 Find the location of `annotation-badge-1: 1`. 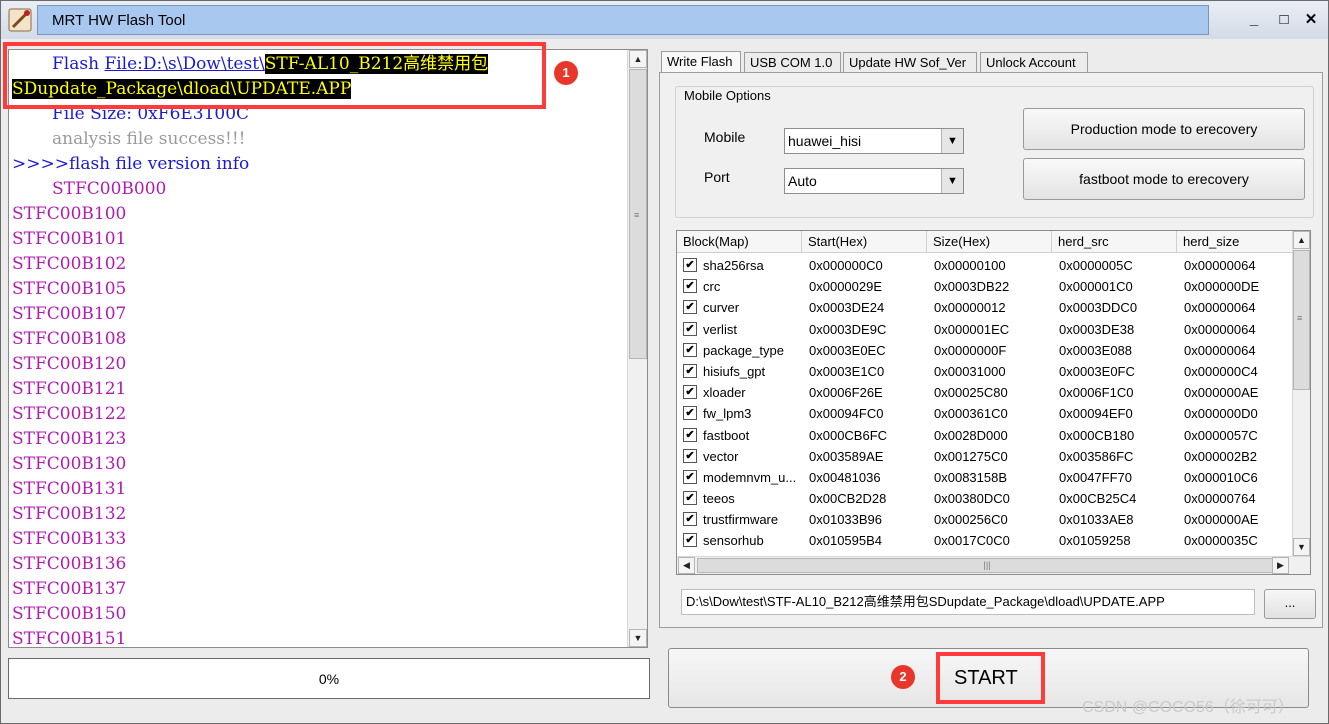

annotation-badge-1: 1 is located at coordinates (566, 73).